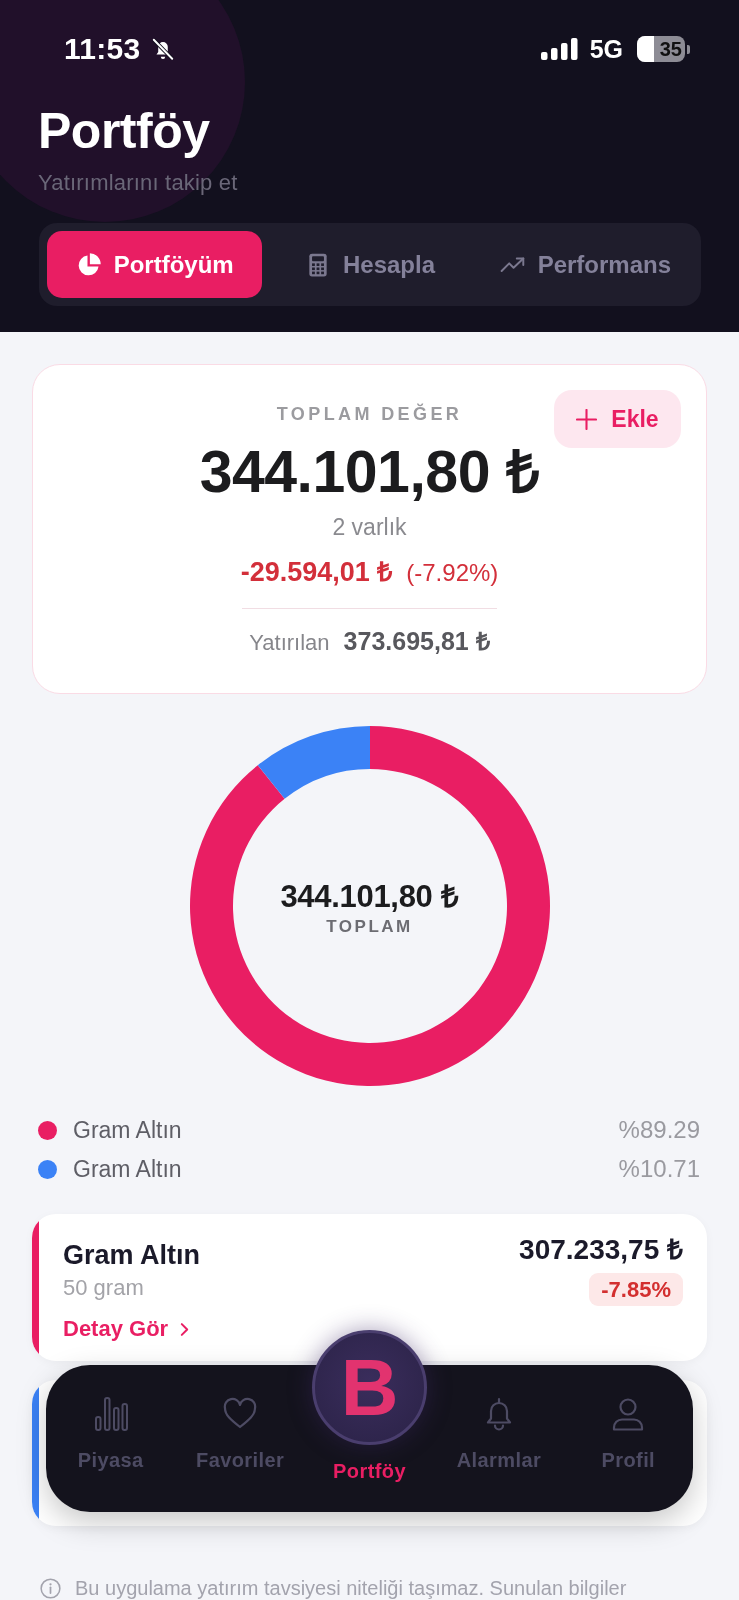 The width and height of the screenshot is (739, 1600). Describe the element at coordinates (351, 1588) in the screenshot. I see `disclaimer-text: Bu uygulama yatırım tavsiyesi niteliği taşımaz. Sunulan bilgiler` at that location.